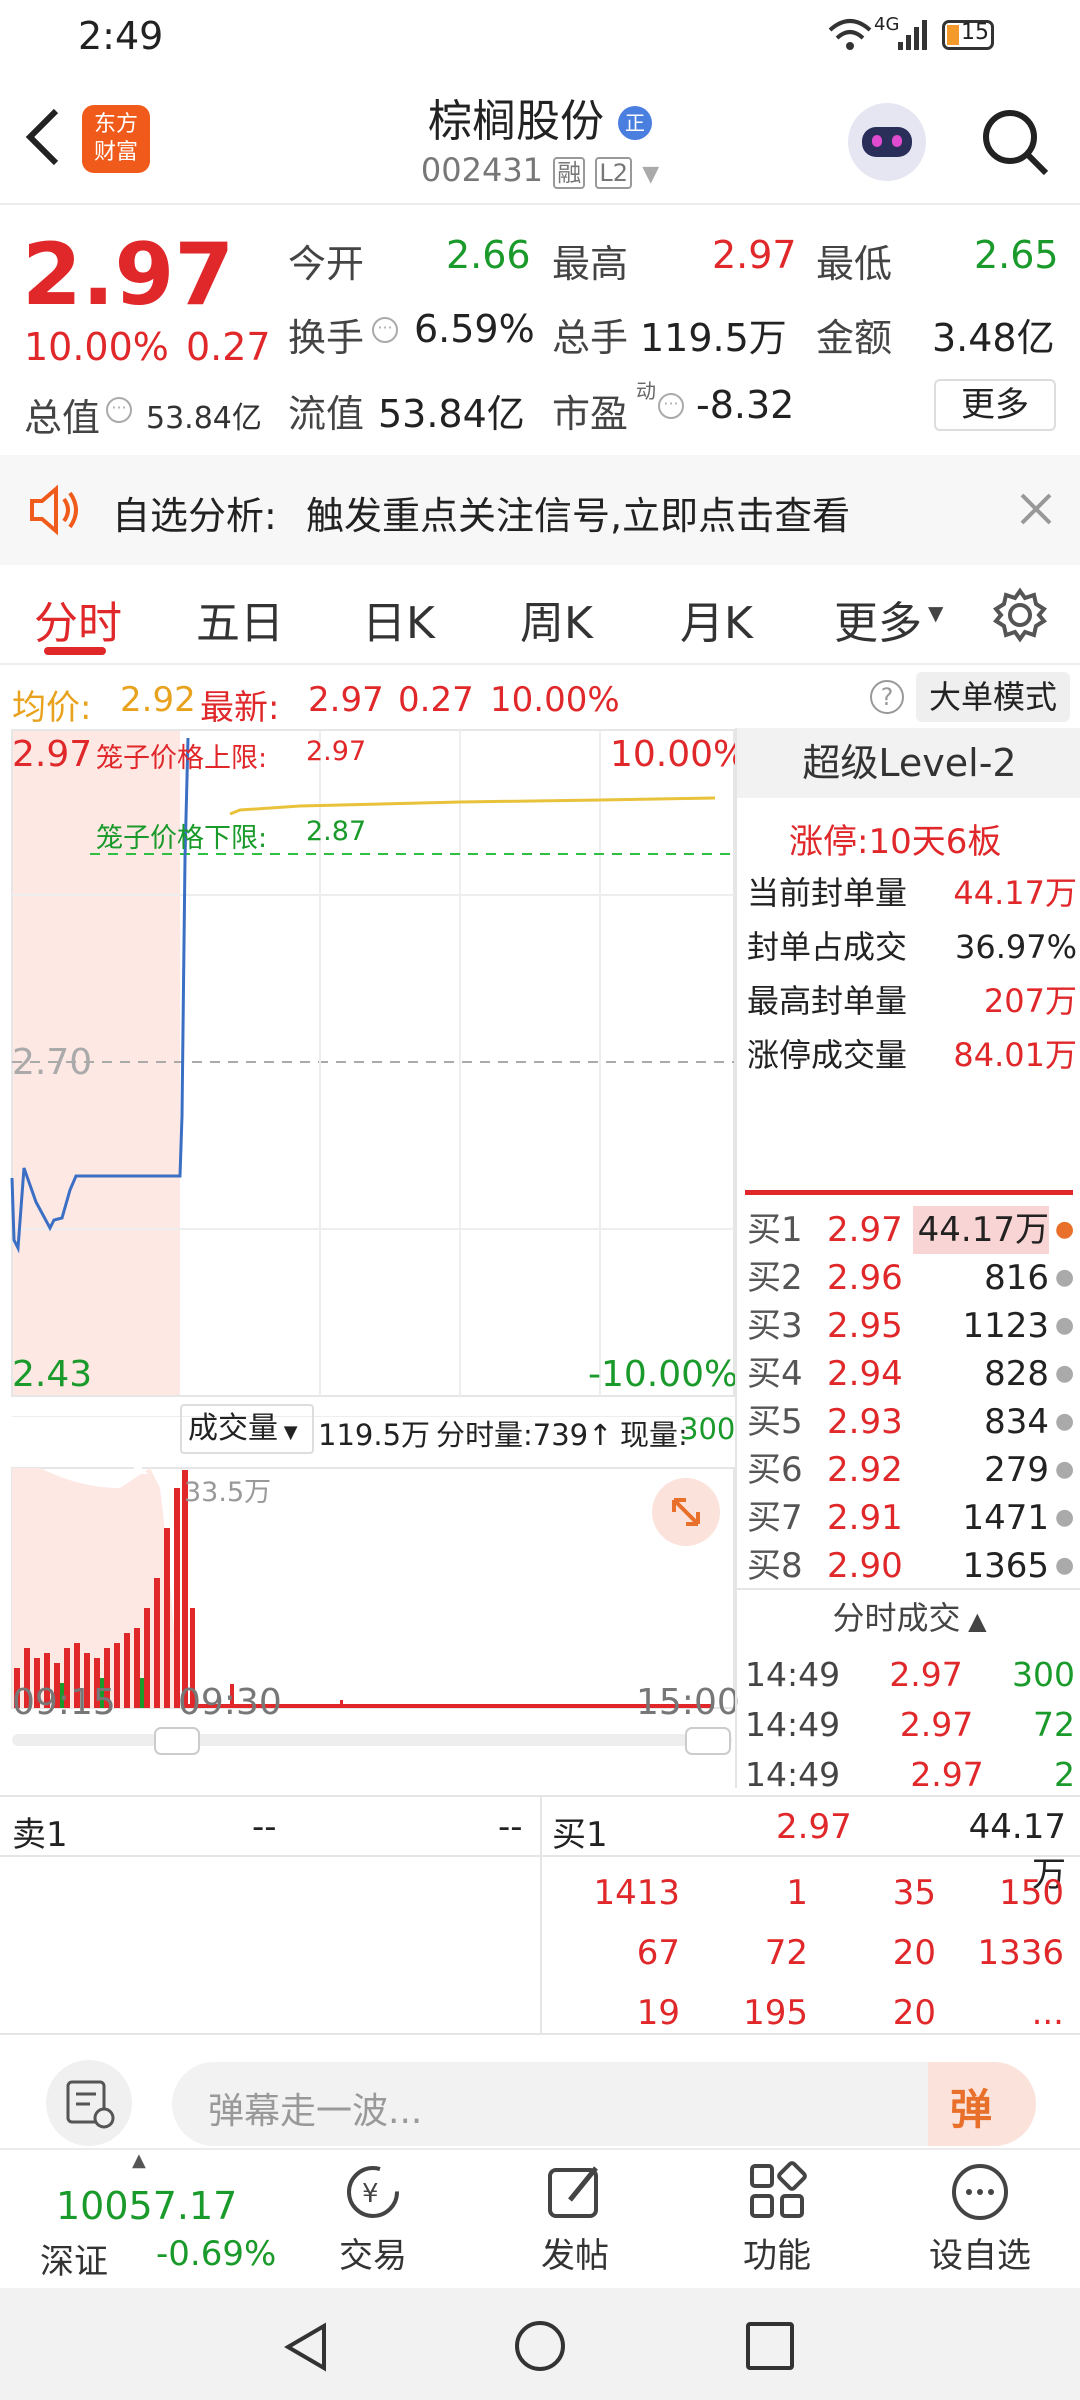 The width and height of the screenshot is (1080, 2400). I want to click on tab-daily-k: 日K, so click(398, 619).